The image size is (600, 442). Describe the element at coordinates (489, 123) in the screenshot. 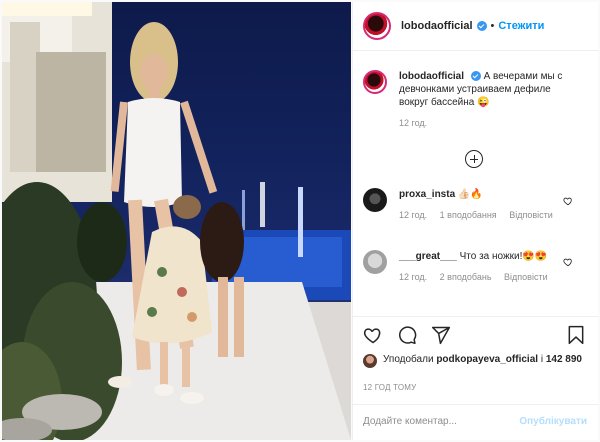

I see `caption-meta: 12 год.` at that location.